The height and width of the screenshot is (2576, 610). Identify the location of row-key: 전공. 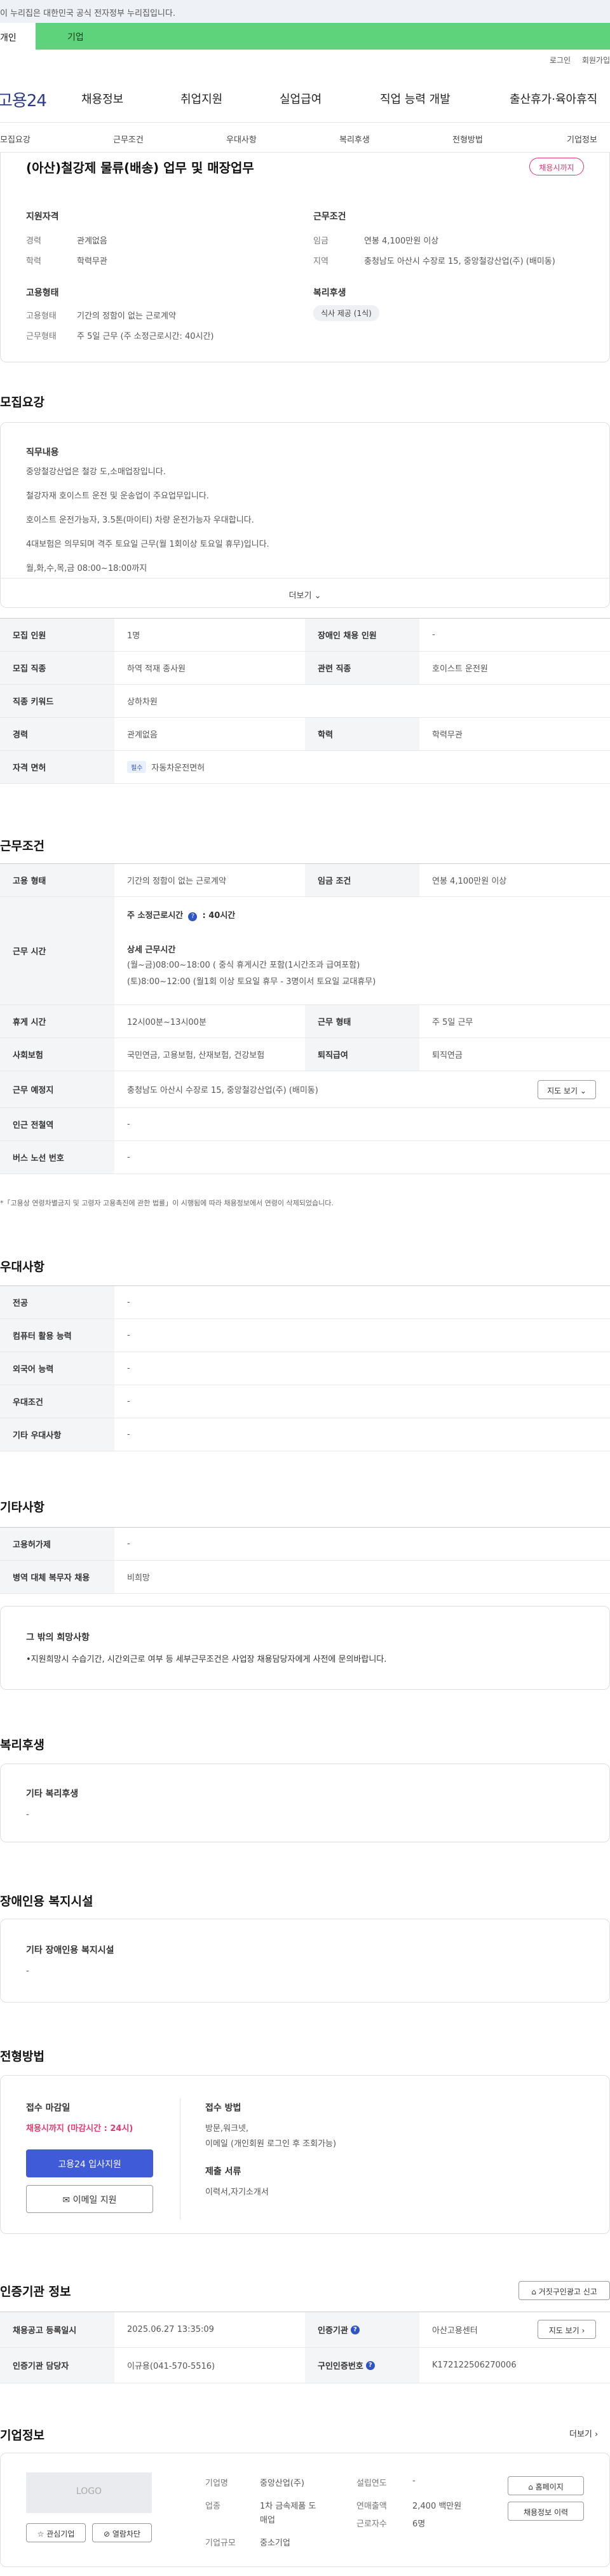
(57, 1302).